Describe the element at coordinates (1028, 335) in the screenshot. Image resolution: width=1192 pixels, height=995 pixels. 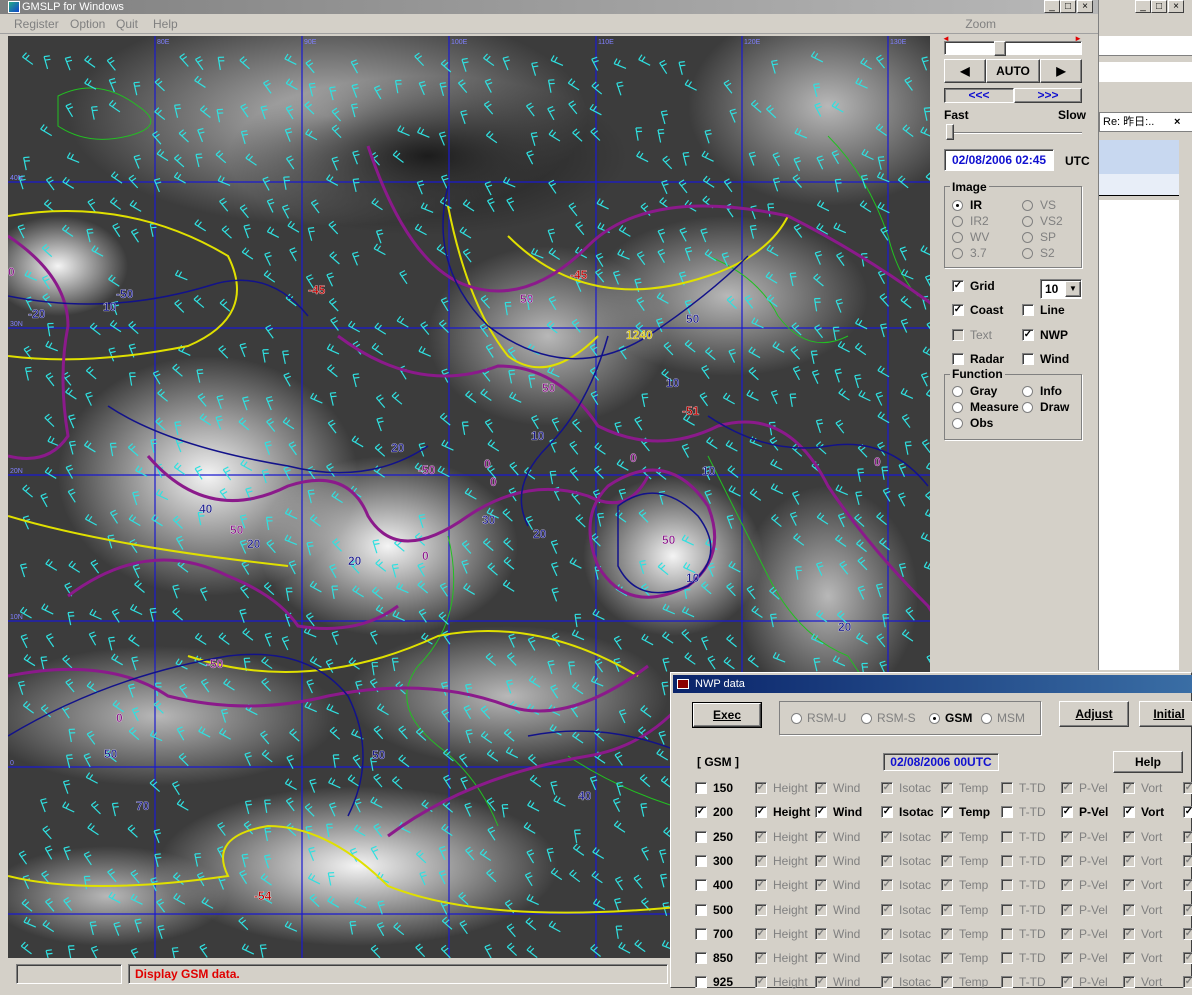
I see `nwp-checkbox: ✓` at that location.